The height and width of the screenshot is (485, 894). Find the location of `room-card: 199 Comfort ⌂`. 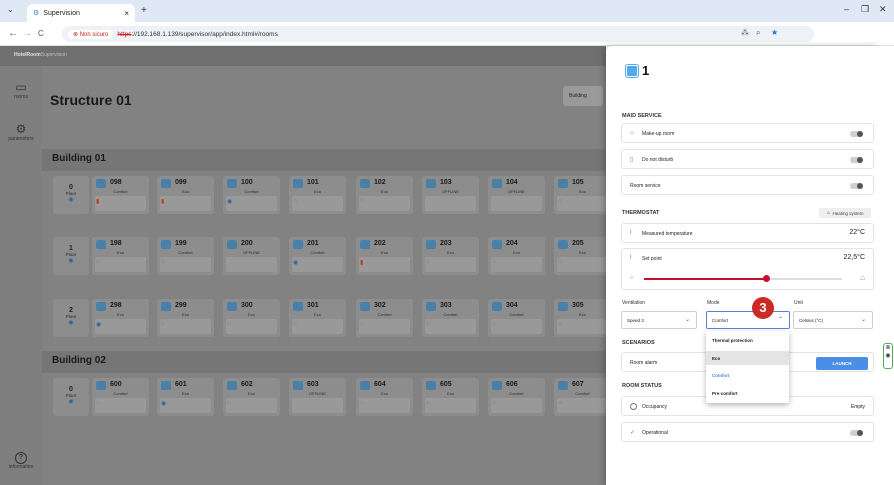

room-card: 199 Comfort ⌂ is located at coordinates (185, 256).